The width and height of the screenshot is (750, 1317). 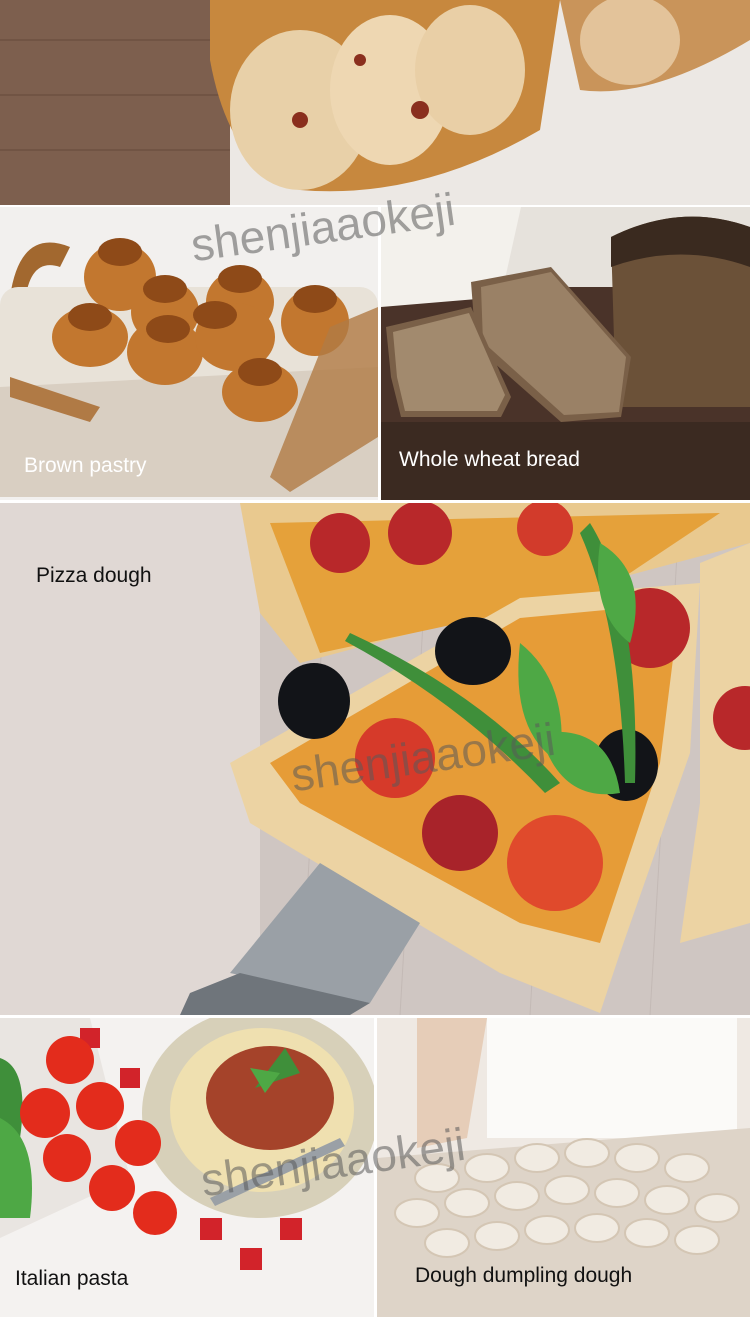 I want to click on pizza-caption: Pizza dough, so click(x=94, y=575).